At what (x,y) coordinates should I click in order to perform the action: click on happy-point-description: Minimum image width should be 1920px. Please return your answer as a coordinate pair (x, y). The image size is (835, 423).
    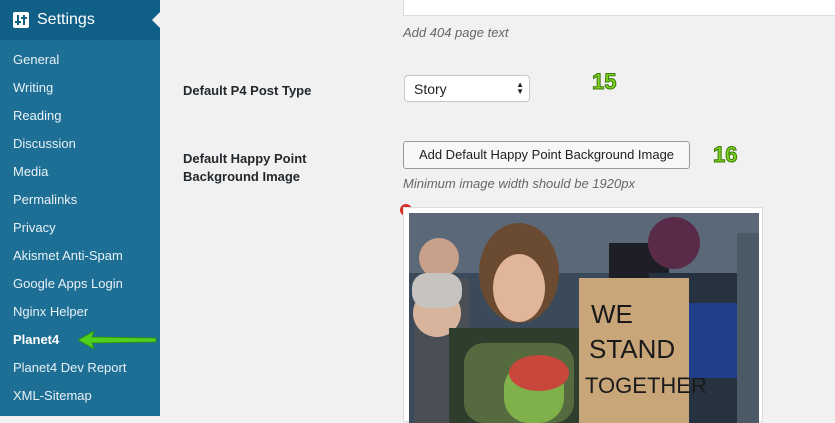
    Looking at the image, I should click on (519, 183).